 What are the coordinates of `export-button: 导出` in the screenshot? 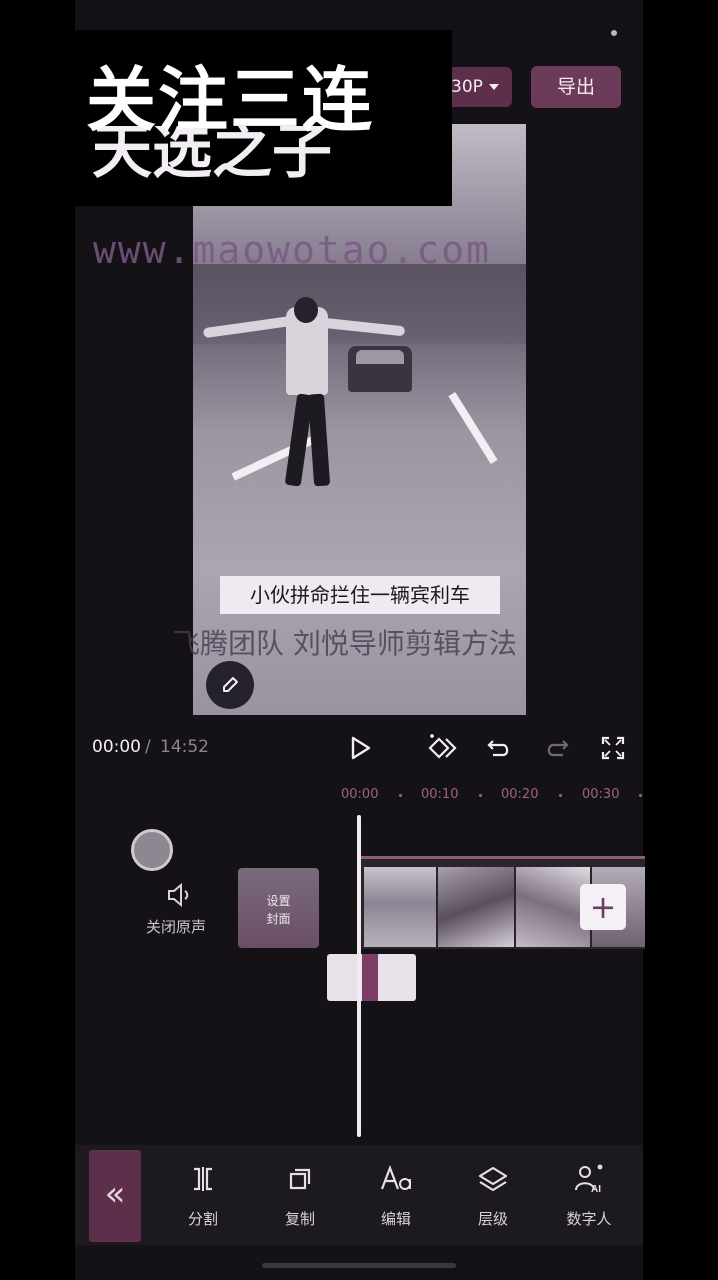 It's located at (576, 87).